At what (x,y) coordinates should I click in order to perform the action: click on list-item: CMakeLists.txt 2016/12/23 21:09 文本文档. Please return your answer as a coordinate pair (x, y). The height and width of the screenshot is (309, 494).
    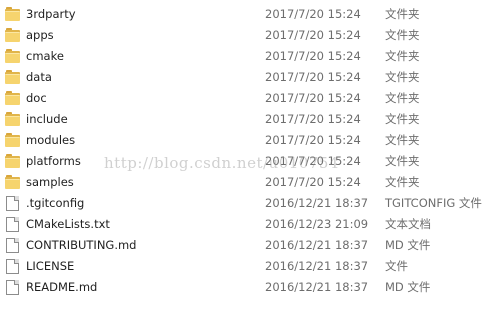
    Looking at the image, I should click on (247, 224).